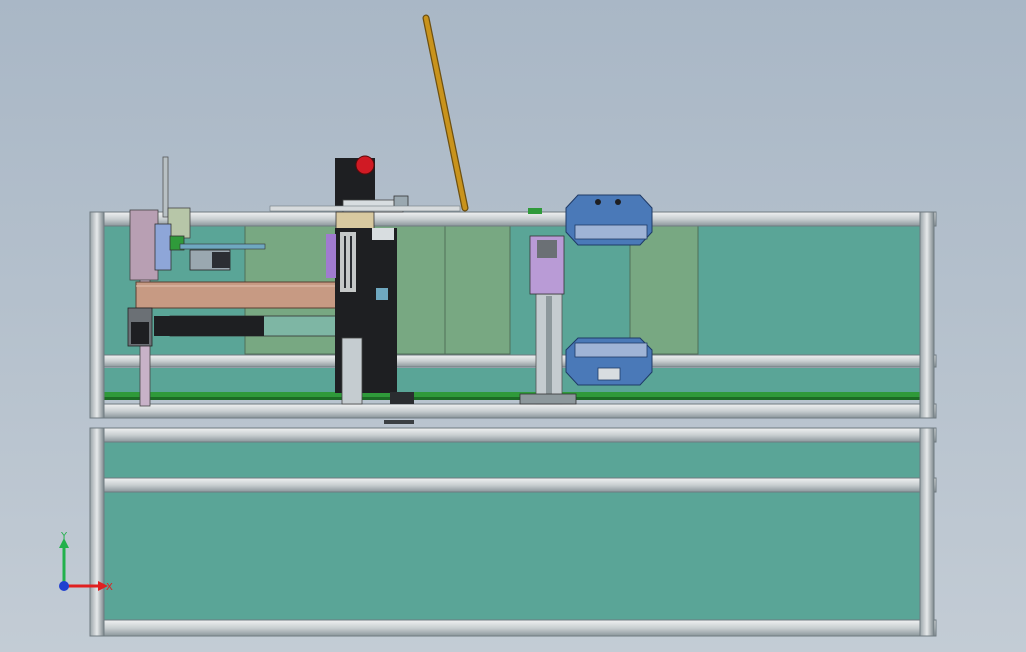 This screenshot has height=652, width=1026. Describe the element at coordinates (348, 262) in the screenshot. I see `center-column-slot` at that location.